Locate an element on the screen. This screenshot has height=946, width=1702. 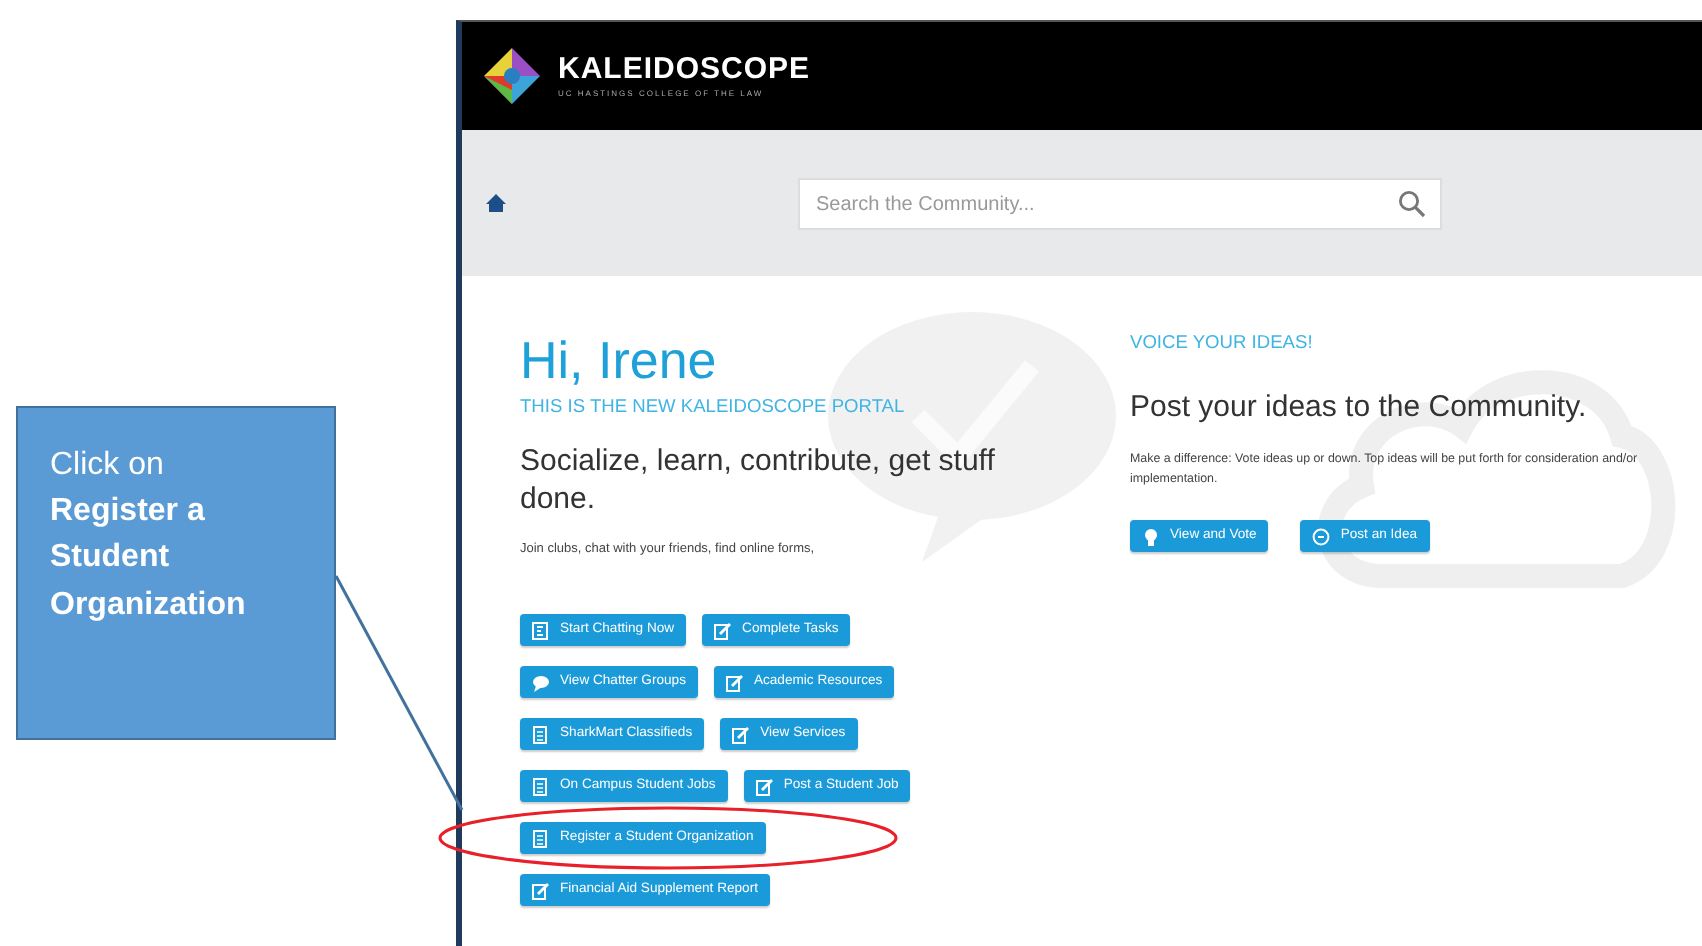
callout-box: Click on Register a Student Organization is located at coordinates (176, 573).